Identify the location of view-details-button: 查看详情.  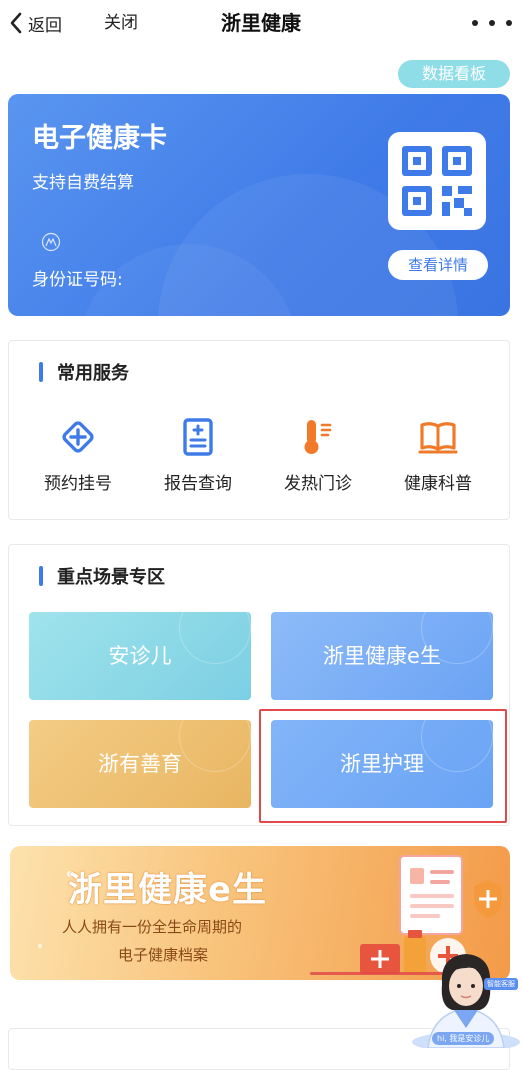
(438, 265).